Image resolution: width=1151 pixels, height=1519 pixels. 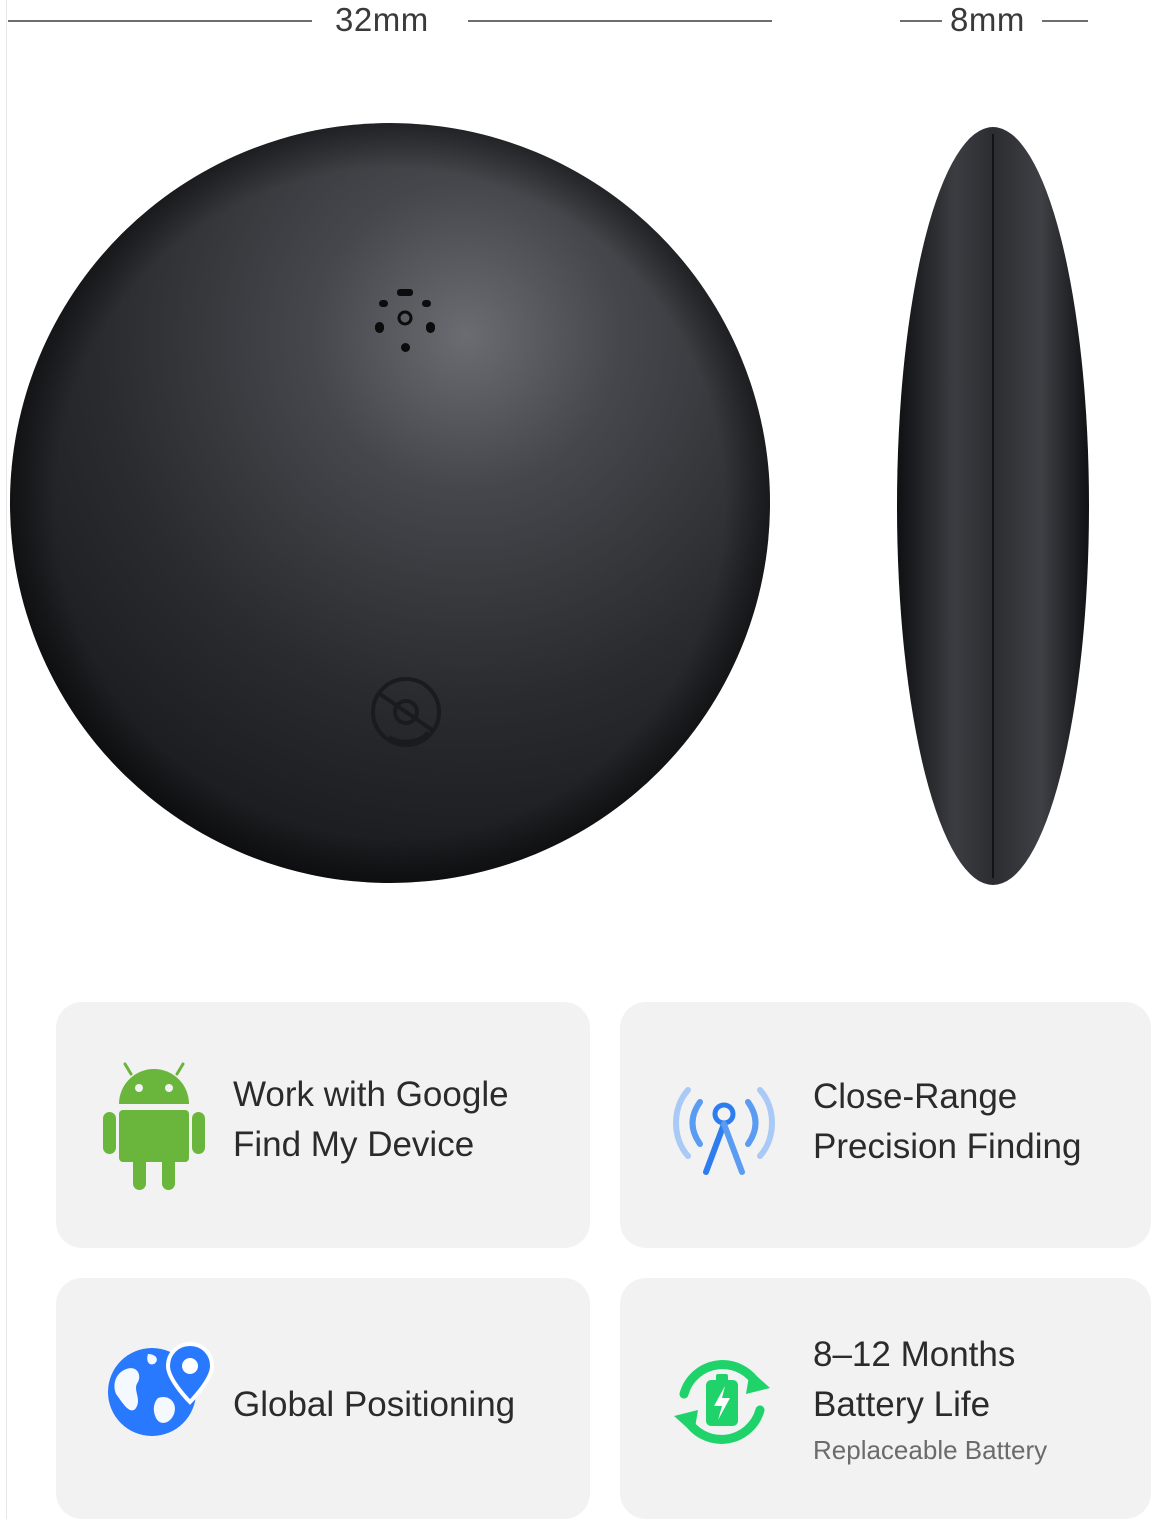 I want to click on feature-card-precision: Close-Range Precision Finding, so click(x=885, y=1125).